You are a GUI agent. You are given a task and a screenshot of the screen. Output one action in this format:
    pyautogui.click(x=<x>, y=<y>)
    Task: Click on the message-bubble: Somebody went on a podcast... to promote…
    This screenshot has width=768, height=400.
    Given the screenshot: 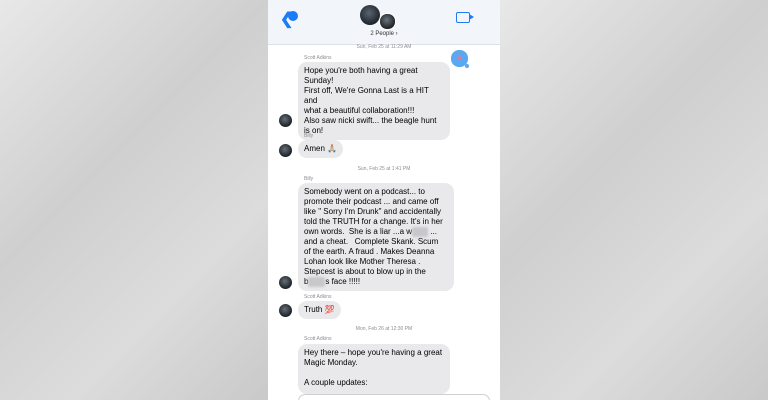 What is the action you would take?
    pyautogui.click(x=376, y=237)
    